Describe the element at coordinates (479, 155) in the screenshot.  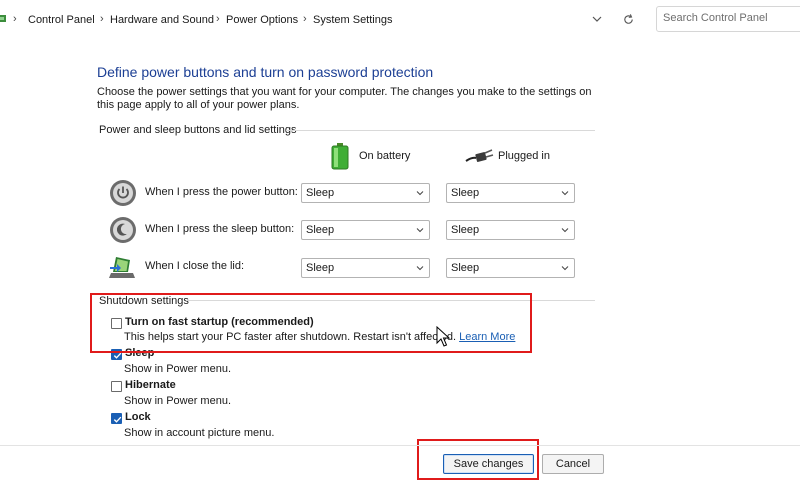
I see `plug-icon` at that location.